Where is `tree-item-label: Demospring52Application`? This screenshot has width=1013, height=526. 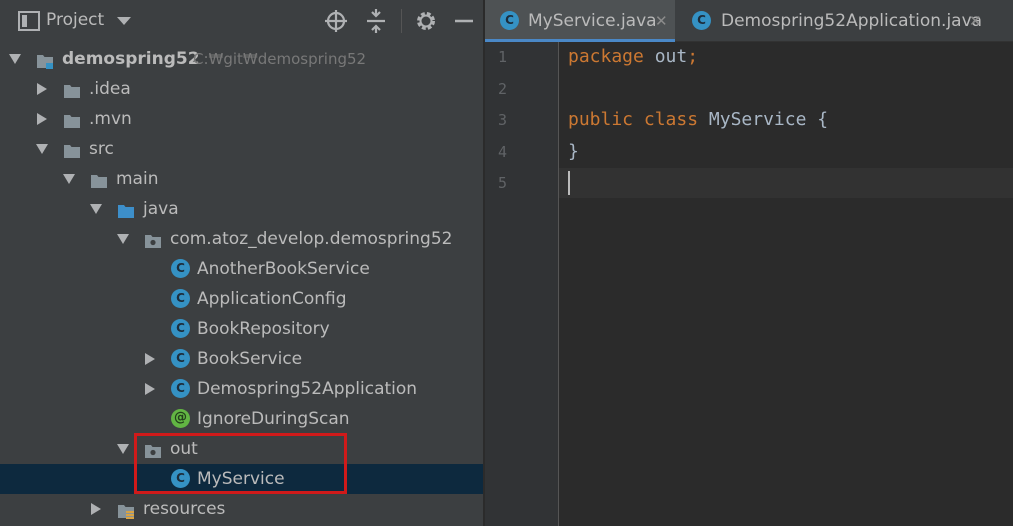
tree-item-label: Demospring52Application is located at coordinates (307, 389).